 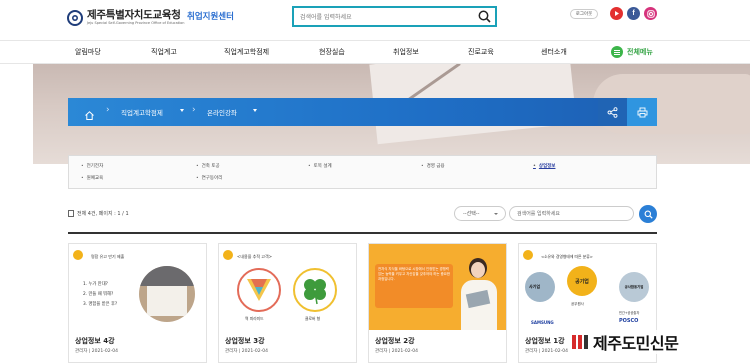 What do you see at coordinates (209, 178) in the screenshot?
I see `category-item: 연구동아리` at bounding box center [209, 178].